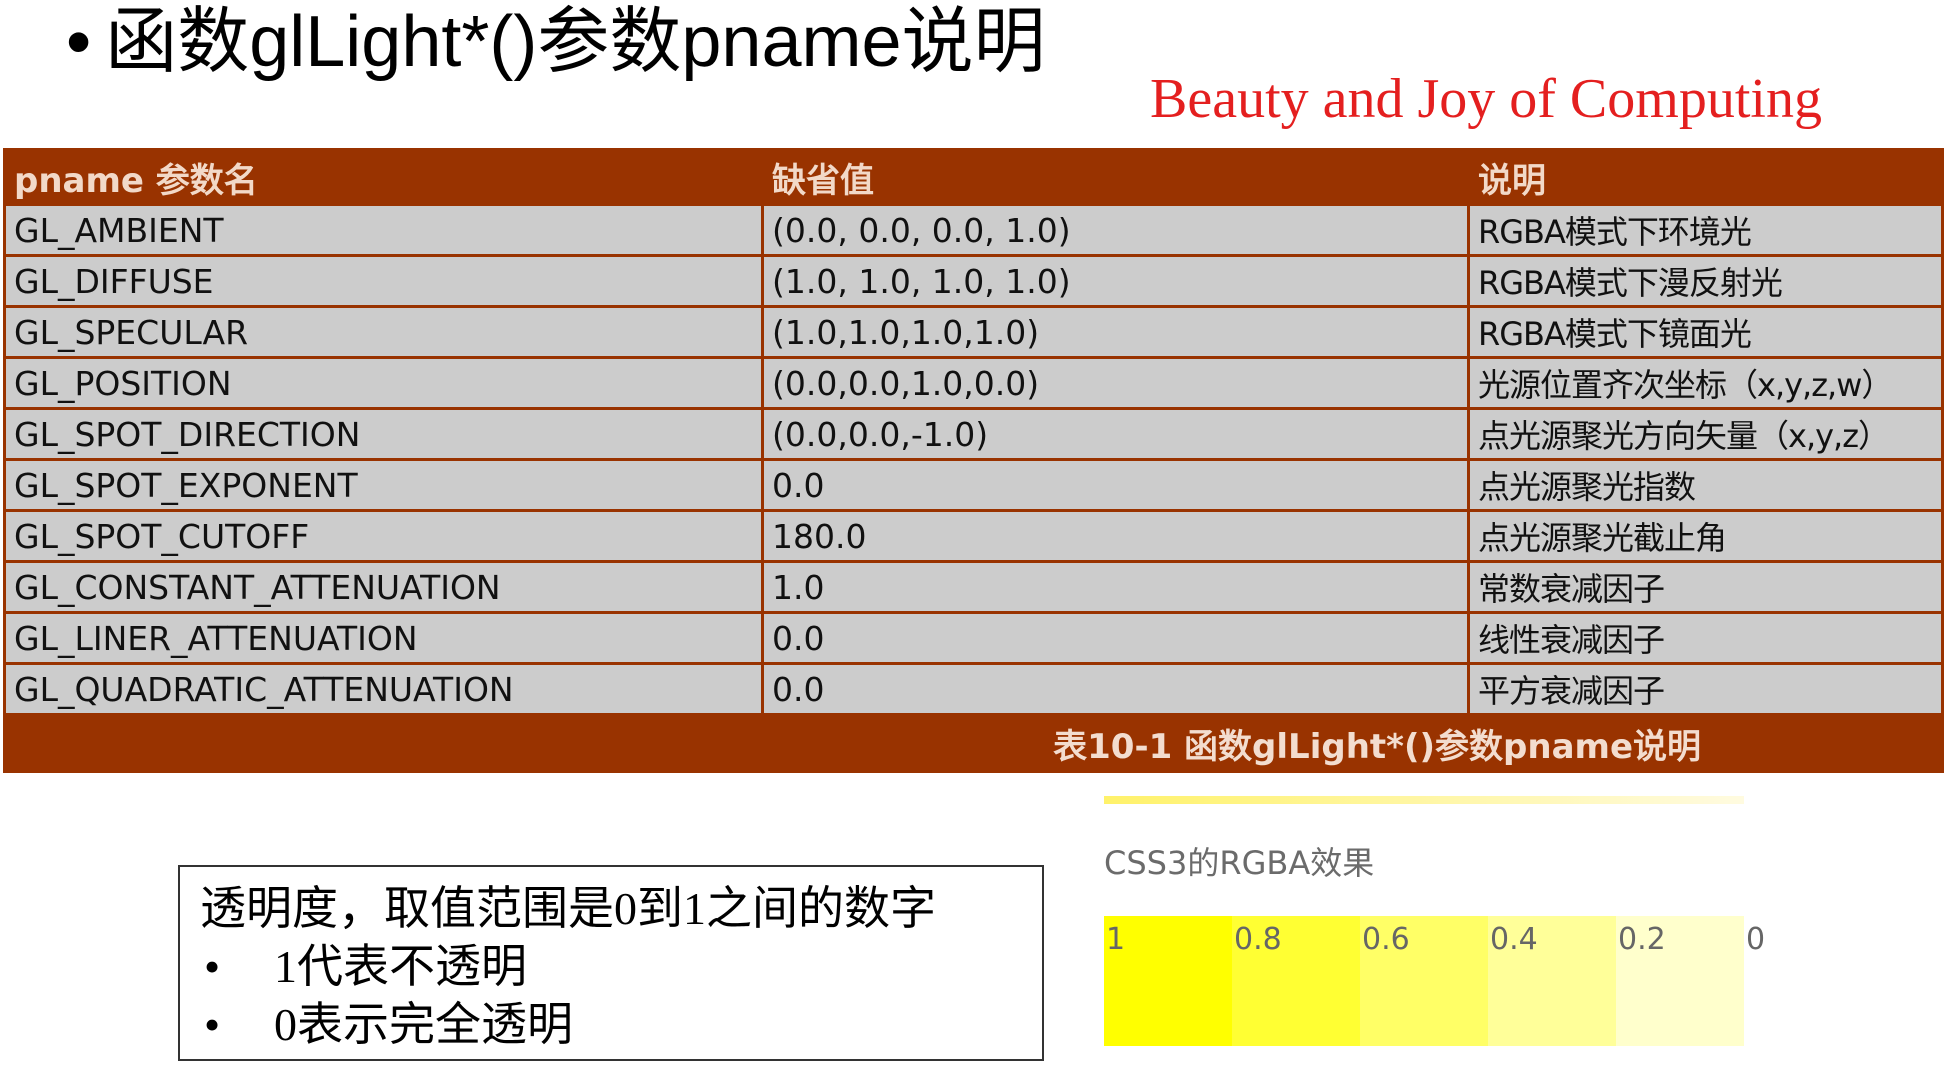  I want to click on rgba-swatch: 1, so click(1168, 981).